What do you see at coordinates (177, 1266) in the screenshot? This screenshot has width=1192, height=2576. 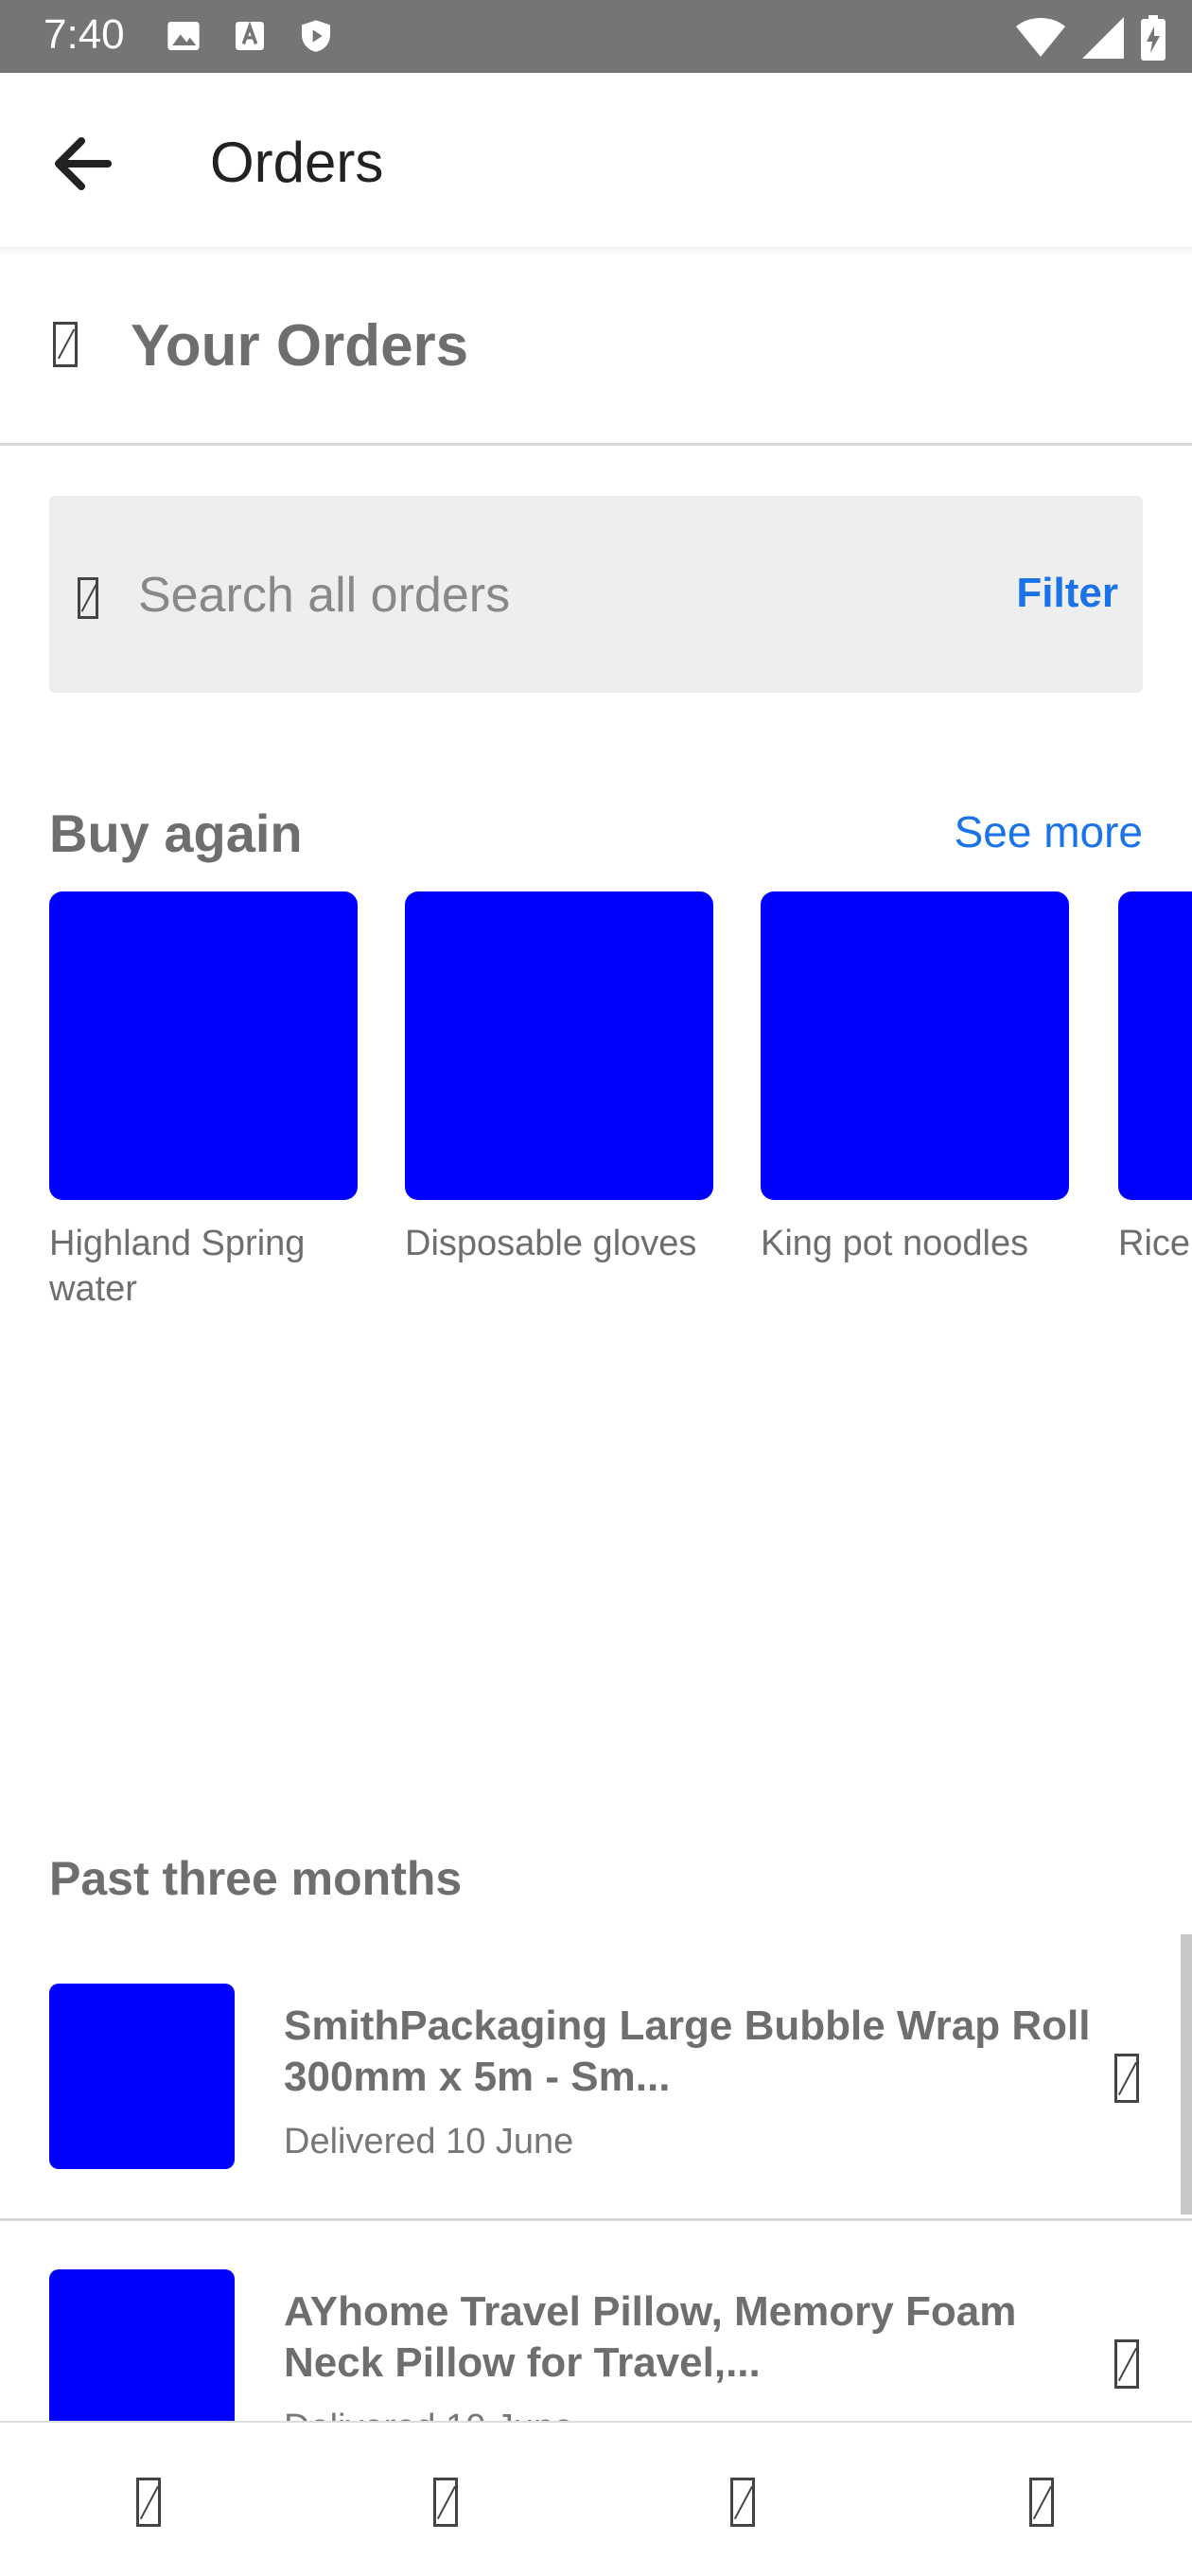 I see `product-label: Highland Spring water` at bounding box center [177, 1266].